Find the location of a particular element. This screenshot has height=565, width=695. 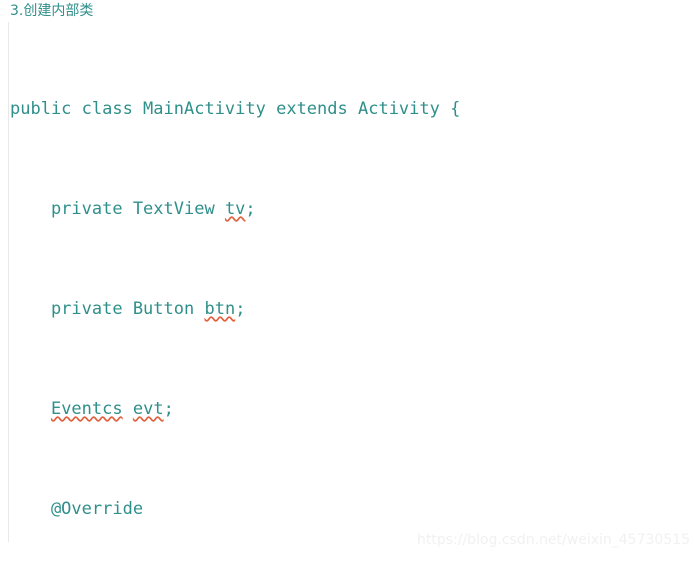

code-line: private Button btn; is located at coordinates (128, 309).